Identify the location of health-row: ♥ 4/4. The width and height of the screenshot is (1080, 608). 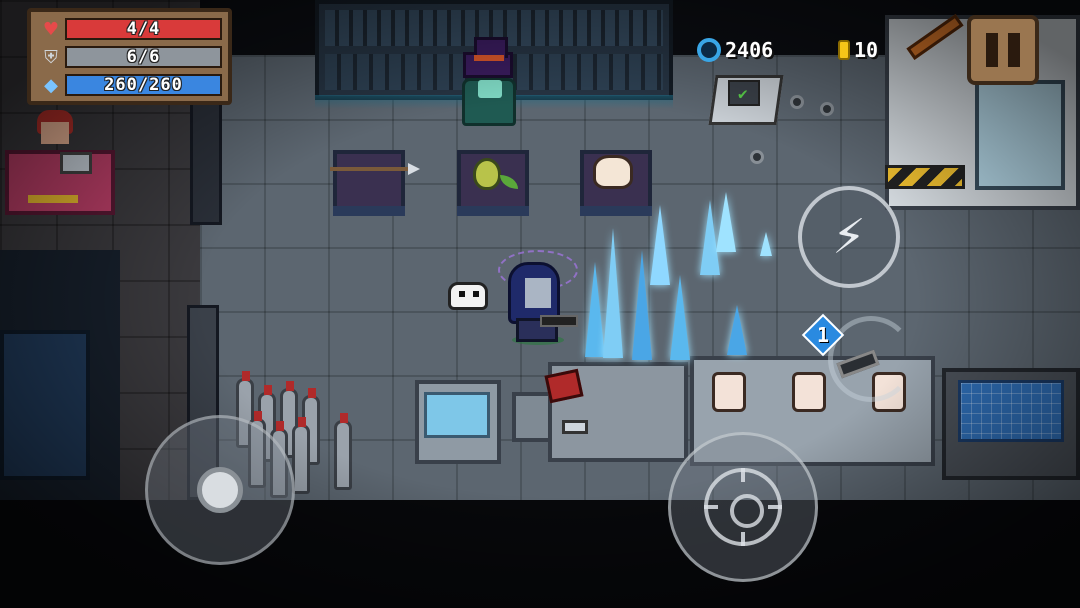
(129, 29).